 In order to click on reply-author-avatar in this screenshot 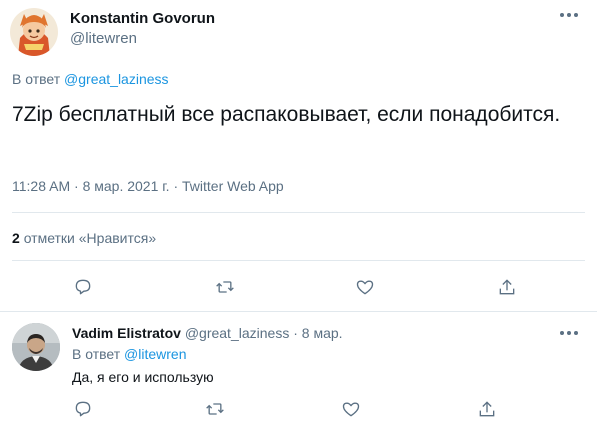, I will do `click(36, 347)`.